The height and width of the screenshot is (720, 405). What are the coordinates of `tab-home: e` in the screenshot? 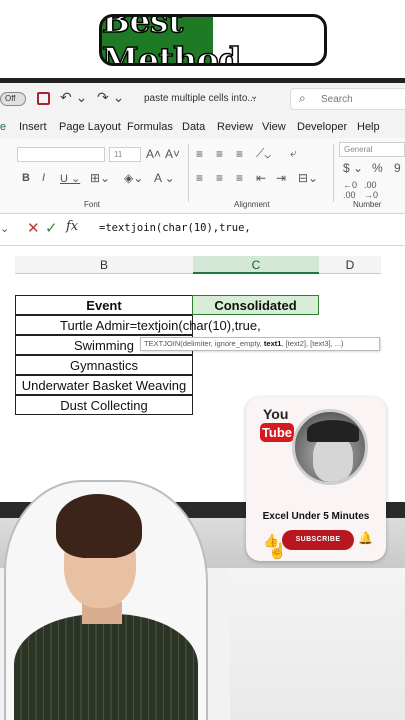 It's located at (3, 127).